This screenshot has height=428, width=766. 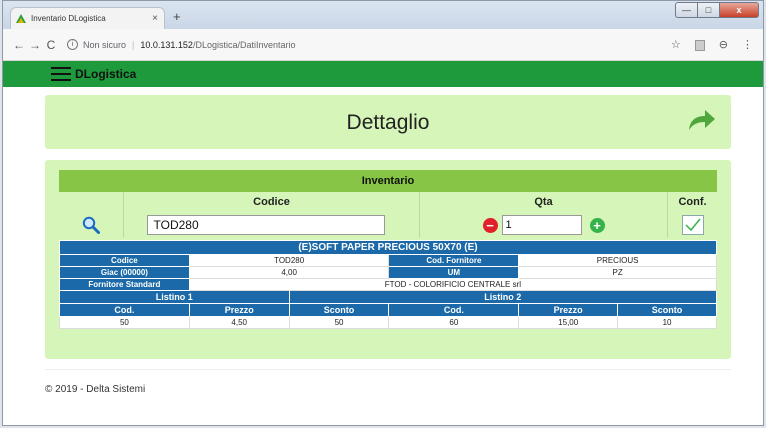 I want to click on l2-prezzo-value: 15,00, so click(x=568, y=322).